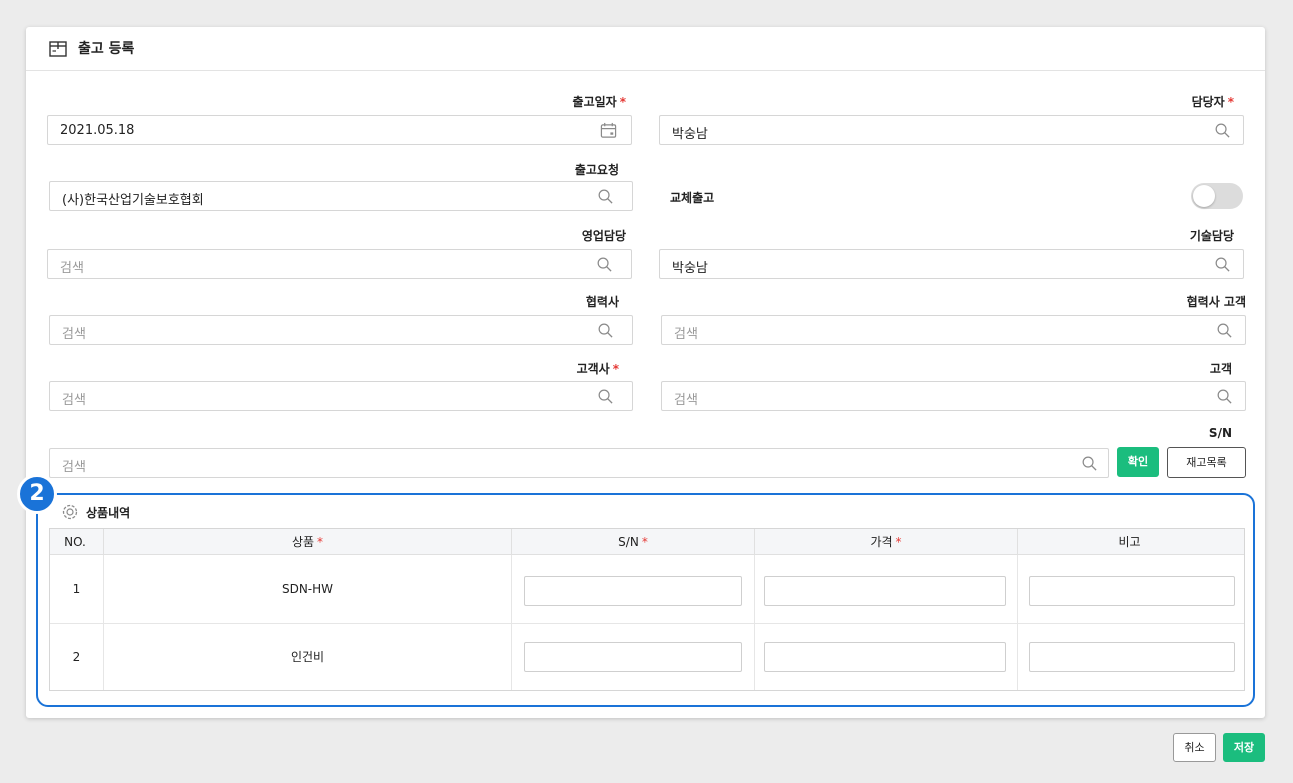 This screenshot has height=783, width=1293. What do you see at coordinates (1244, 747) in the screenshot?
I see `save-button: 저장` at bounding box center [1244, 747].